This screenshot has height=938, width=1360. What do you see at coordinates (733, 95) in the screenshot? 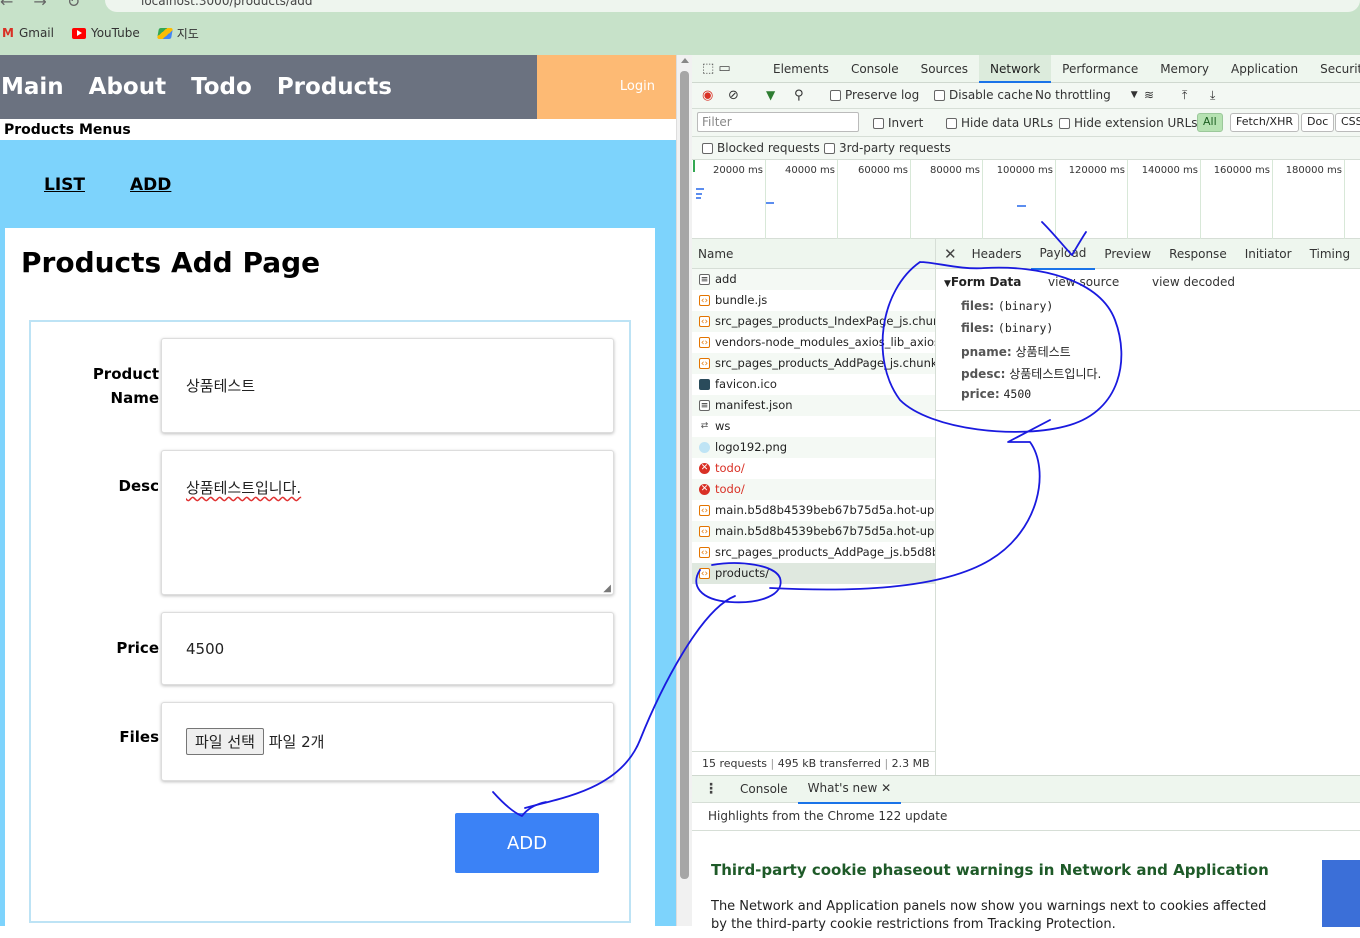
I see `clear-icon: ⊘` at bounding box center [733, 95].